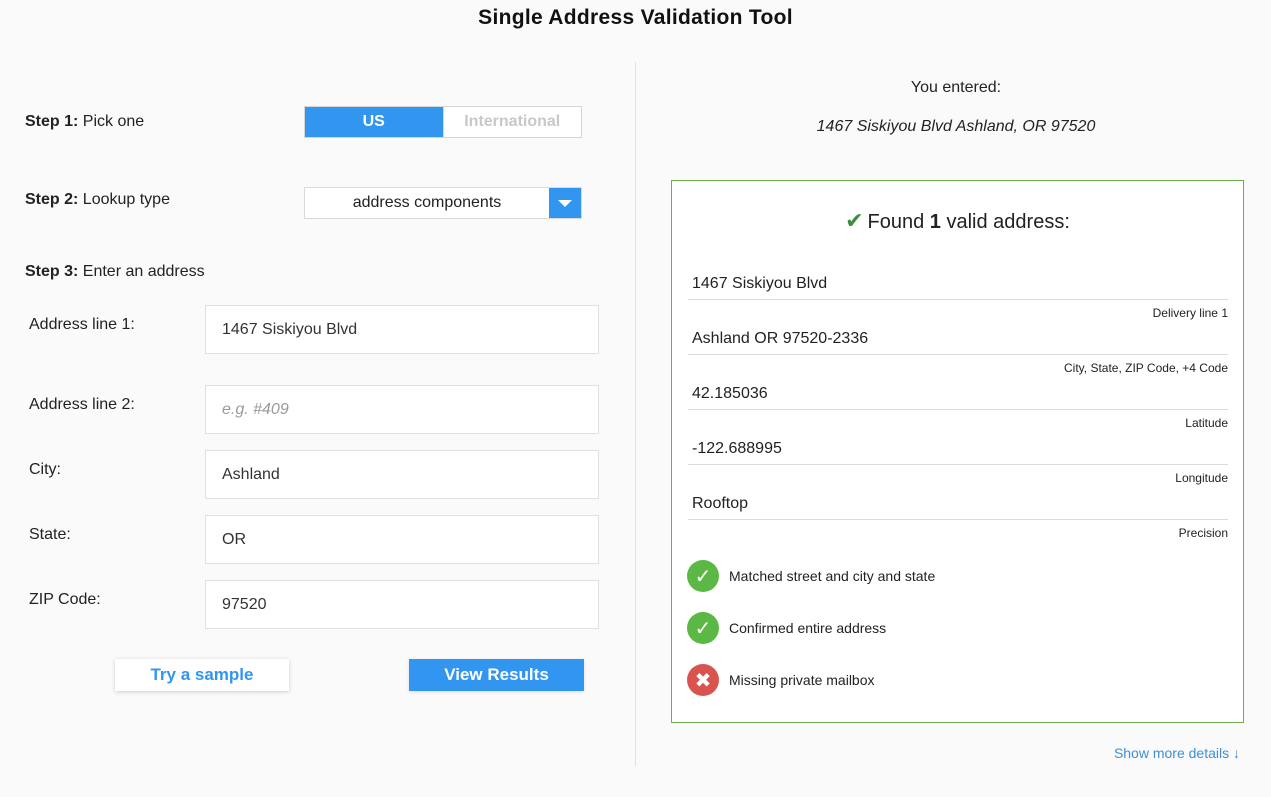 The width and height of the screenshot is (1271, 797). Describe the element at coordinates (1146, 368) in the screenshot. I see `city-state-zip-caption: City, State, ZIP Code, +4 Code` at that location.